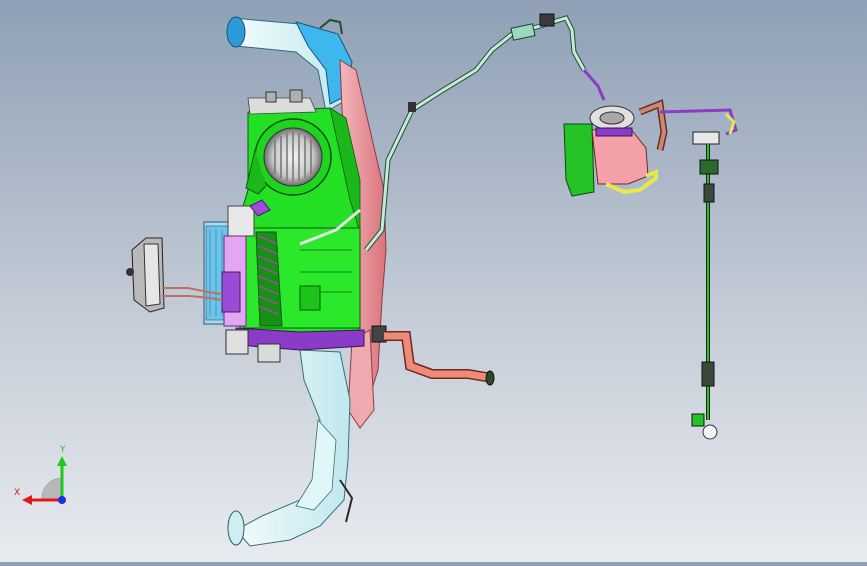 Image resolution: width=867 pixels, height=566 pixels. I want to click on x-axis-label: X, so click(17, 493).